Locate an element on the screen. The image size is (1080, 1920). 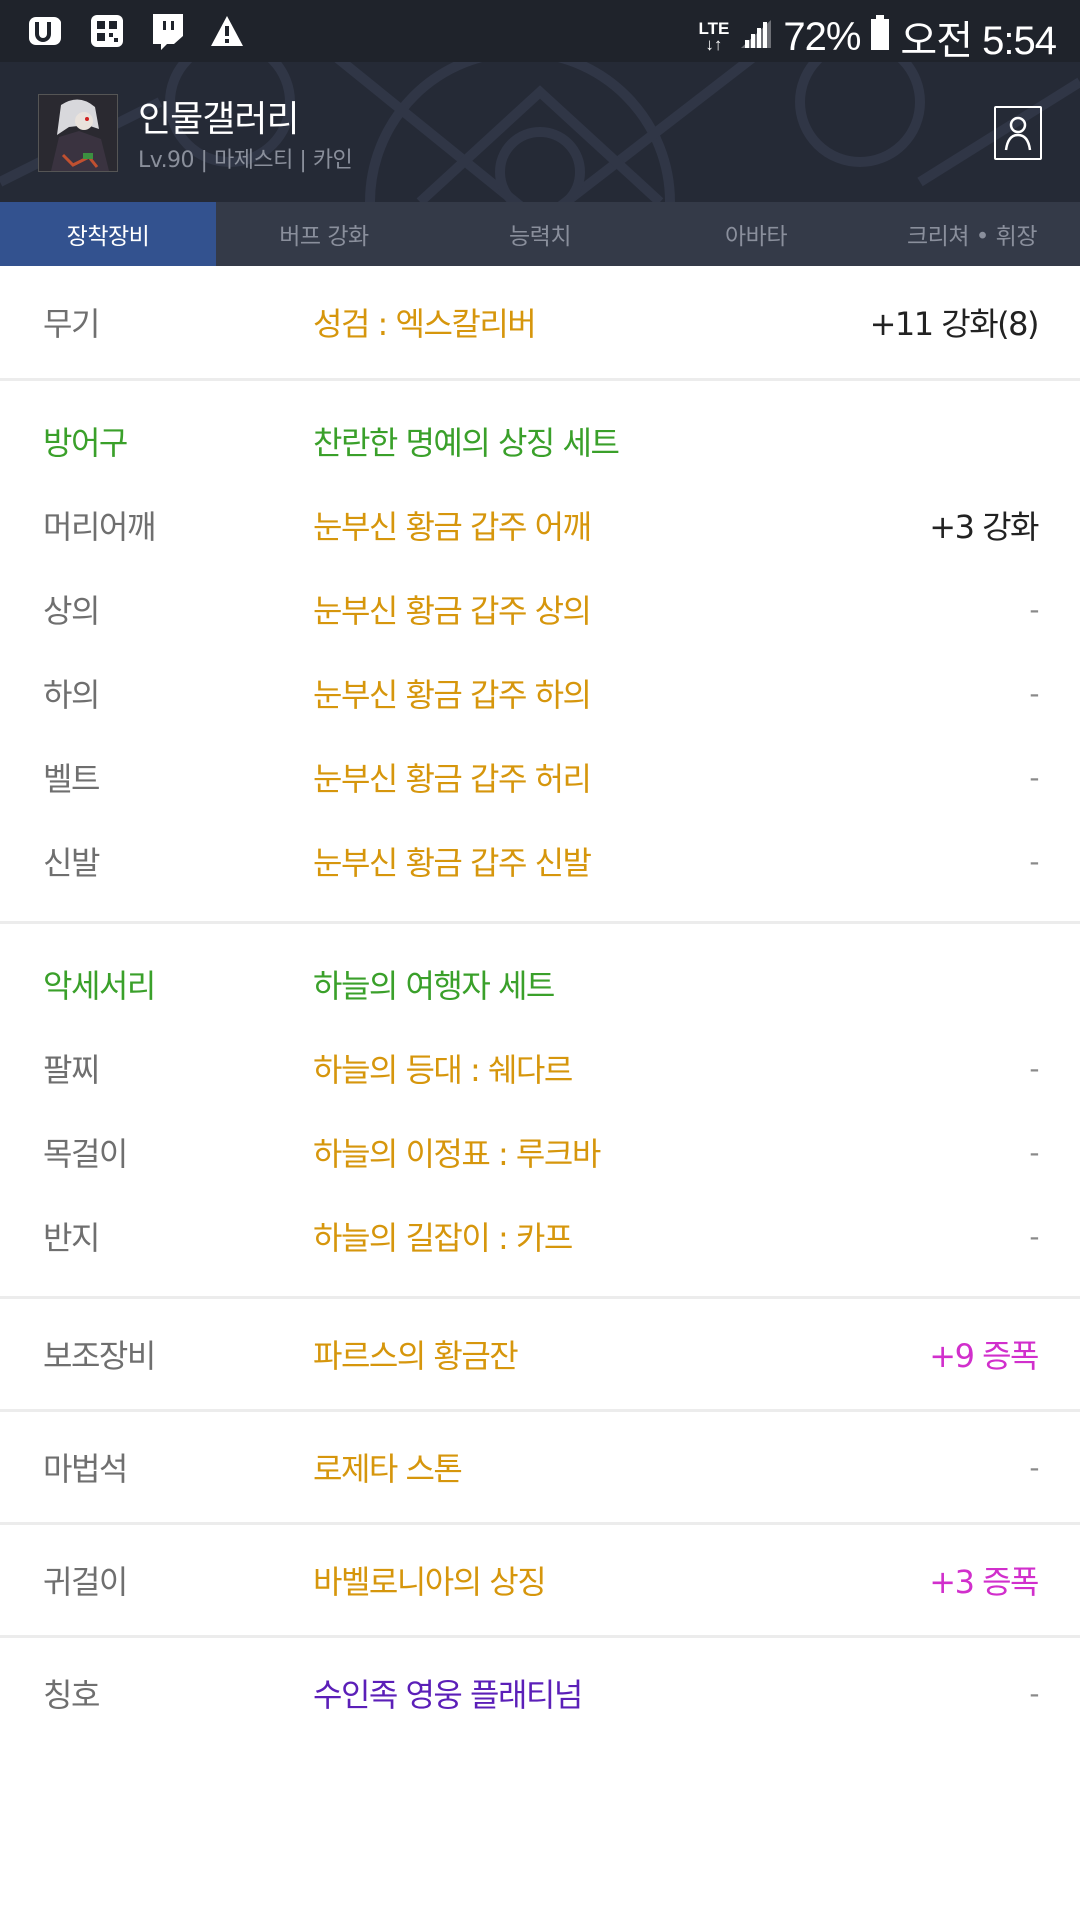
set-row-accessory: 악세서리 하늘의 여행자 세트 is located at coordinates (540, 984).